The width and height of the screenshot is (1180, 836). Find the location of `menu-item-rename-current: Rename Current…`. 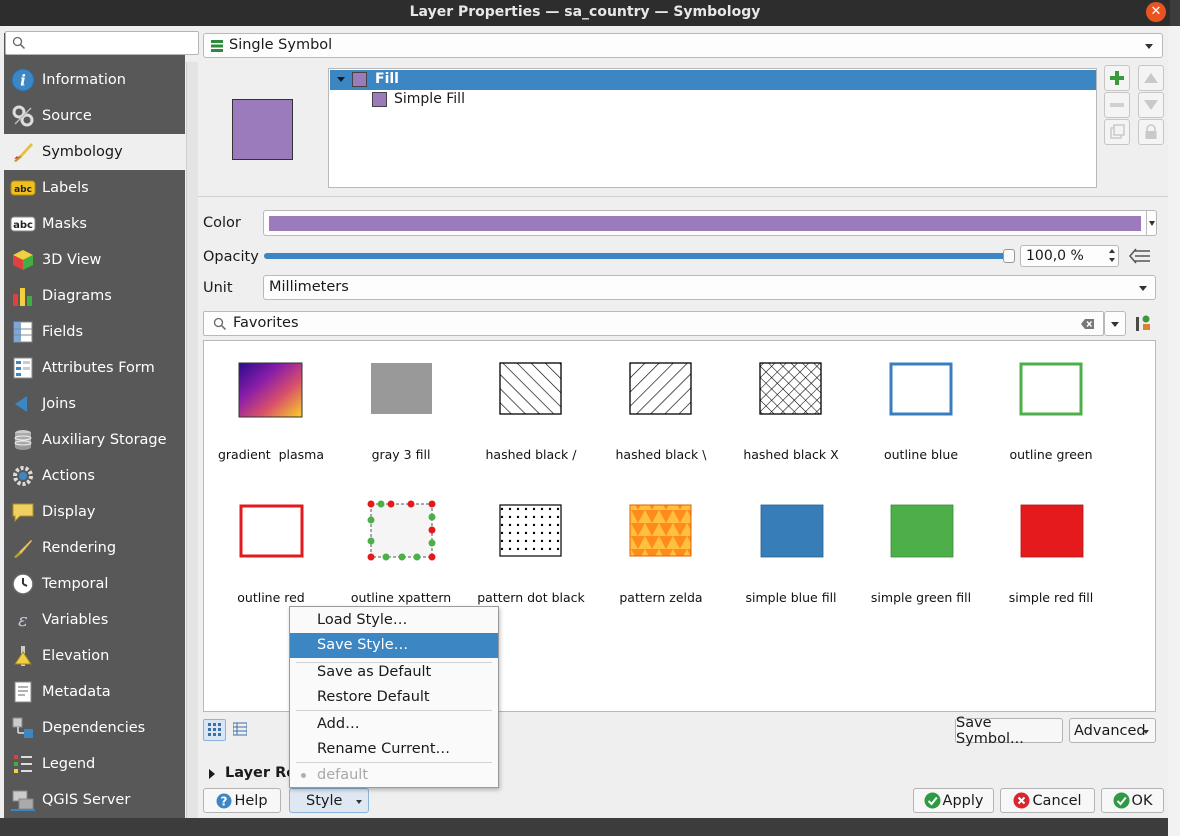

menu-item-rename-current: Rename Current… is located at coordinates (394, 749).